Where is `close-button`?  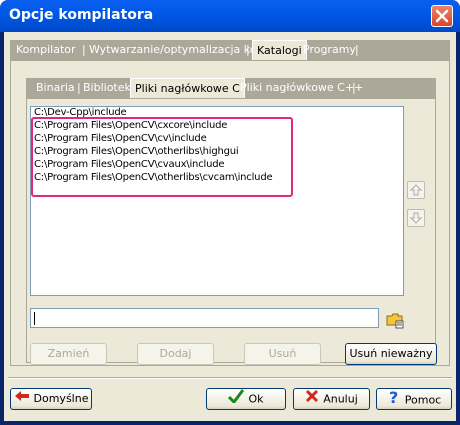 close-button is located at coordinates (442, 16).